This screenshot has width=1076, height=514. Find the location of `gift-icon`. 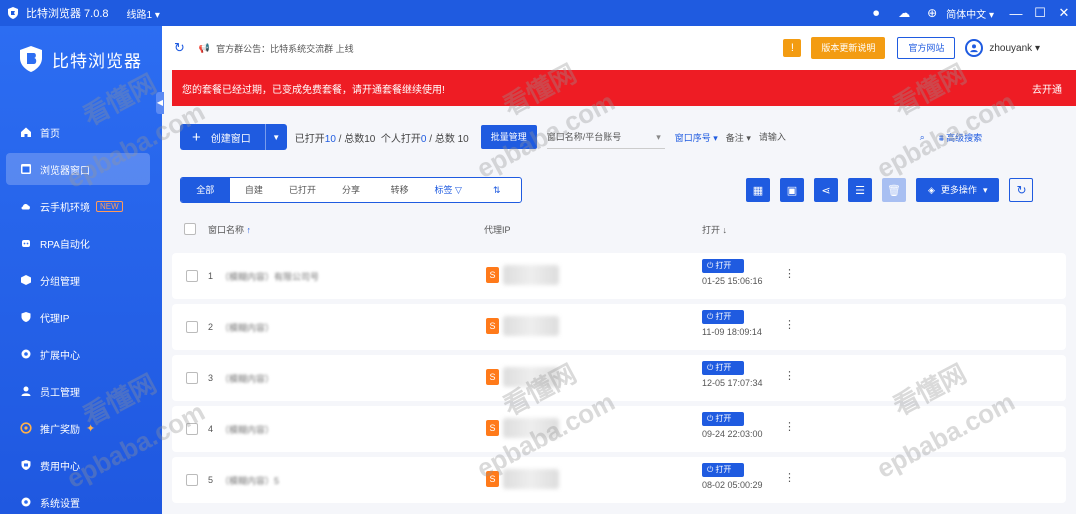

gift-icon is located at coordinates (26, 428).